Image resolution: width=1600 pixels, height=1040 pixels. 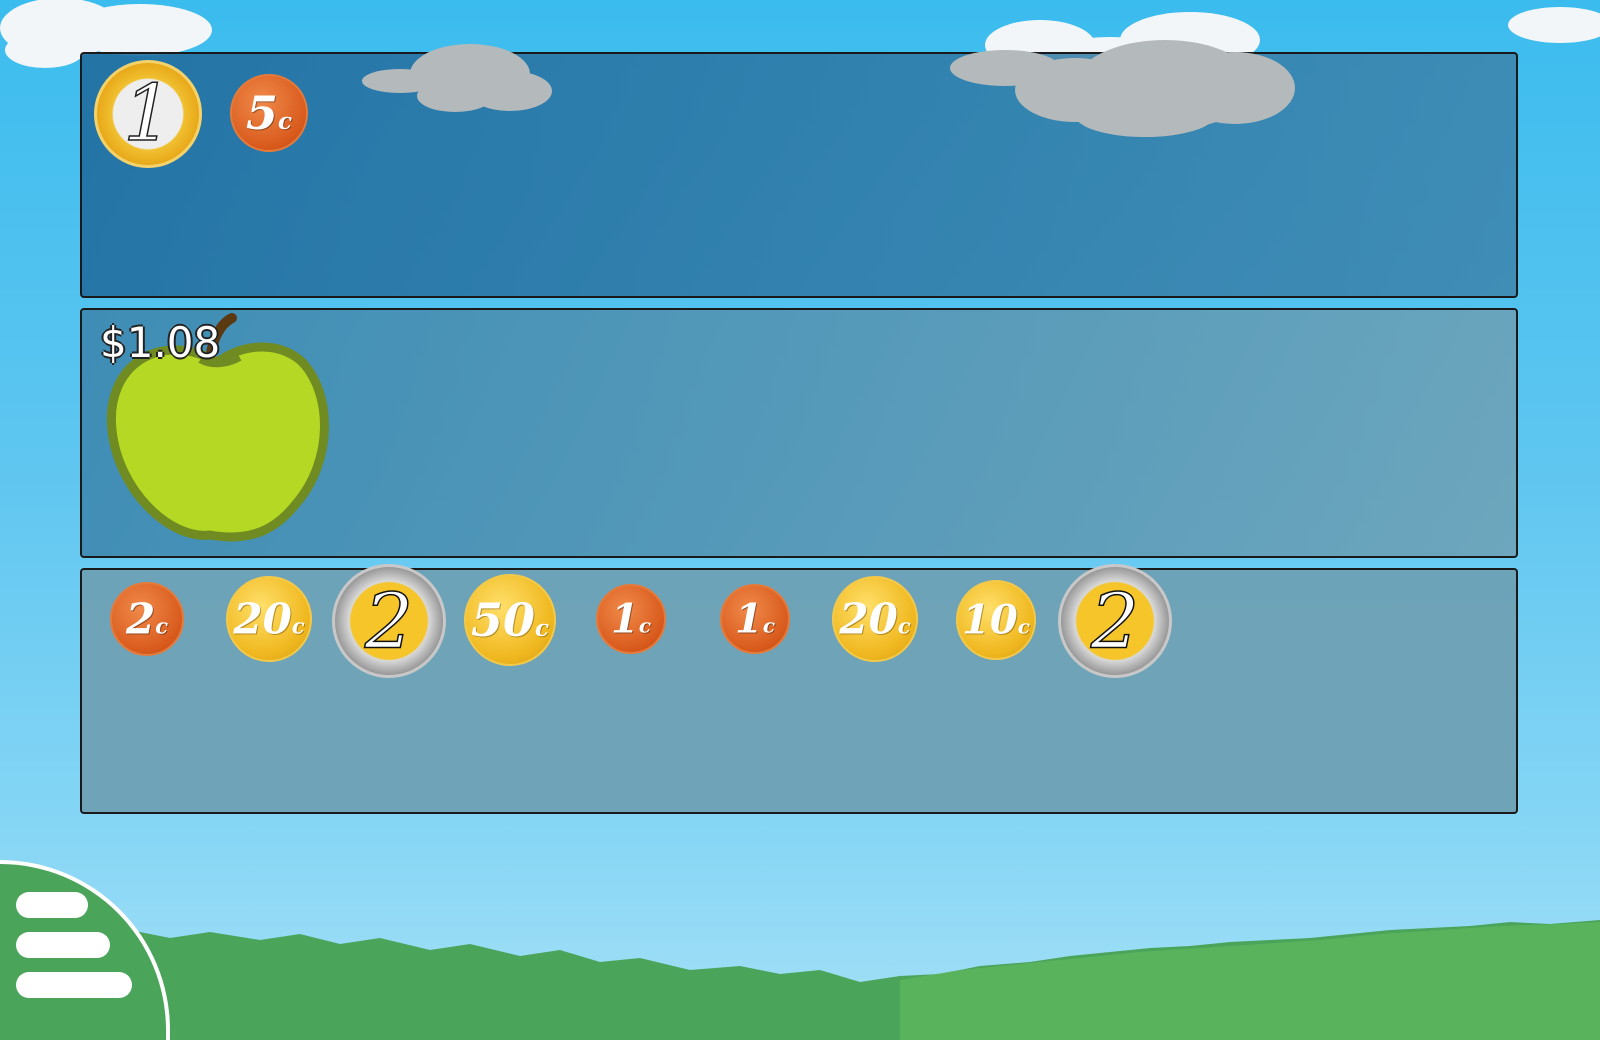 I want to click on gray-cloud-right, so click(x=1122, y=88).